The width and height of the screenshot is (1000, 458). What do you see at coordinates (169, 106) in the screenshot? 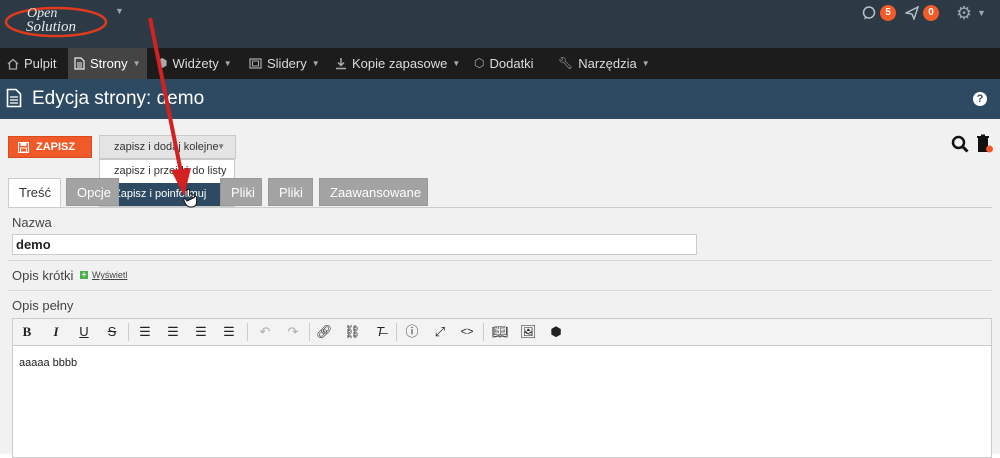
I see `annotation-arrow` at bounding box center [169, 106].